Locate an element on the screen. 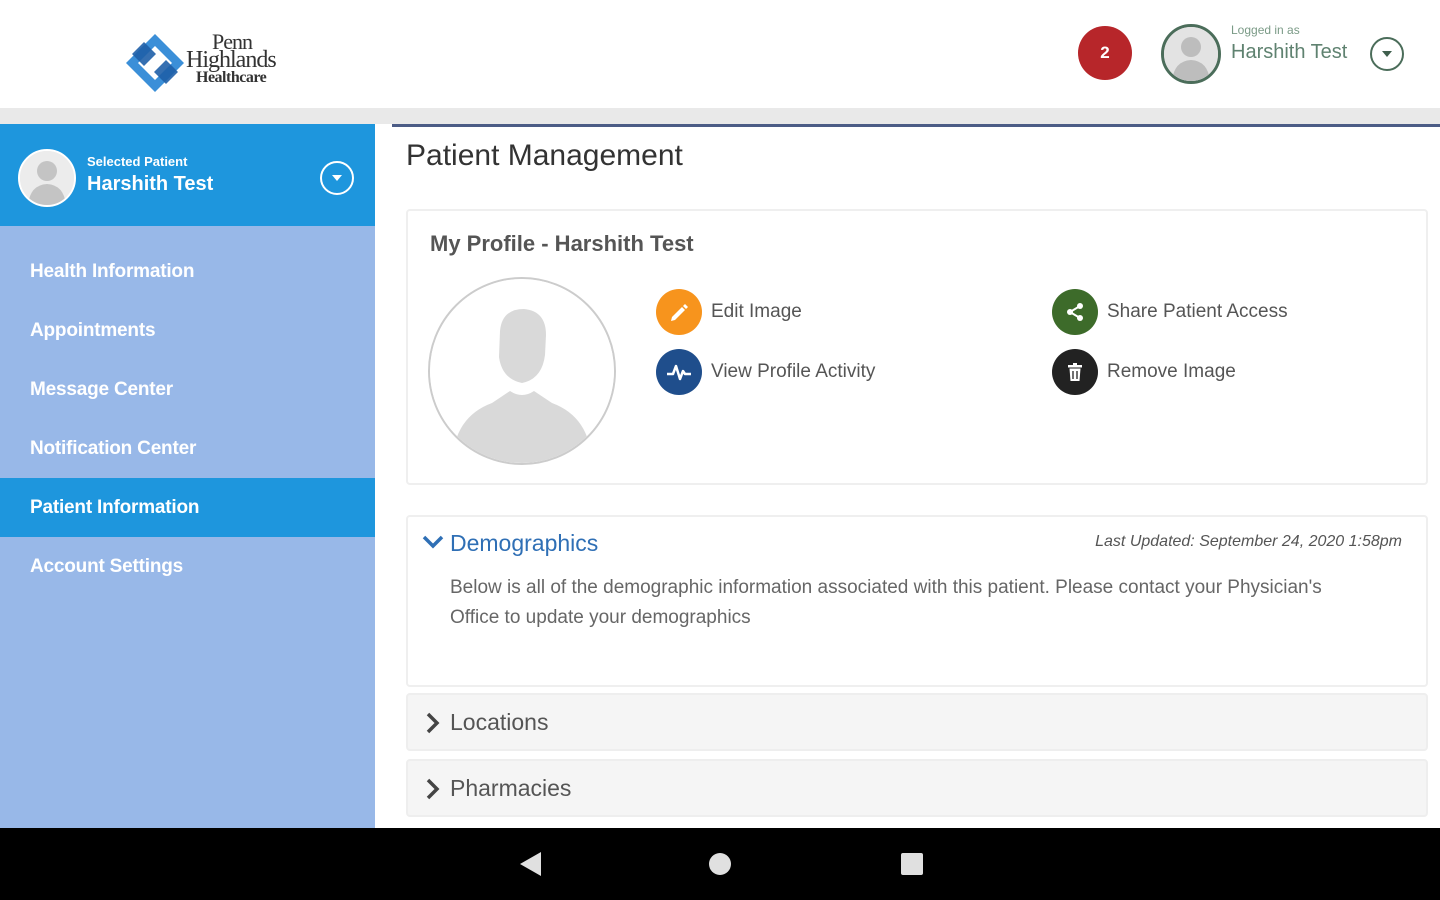 This screenshot has width=1440, height=900. demographics-last-updated: Last Updated: September 24, 2020 1:58pm is located at coordinates (1248, 541).